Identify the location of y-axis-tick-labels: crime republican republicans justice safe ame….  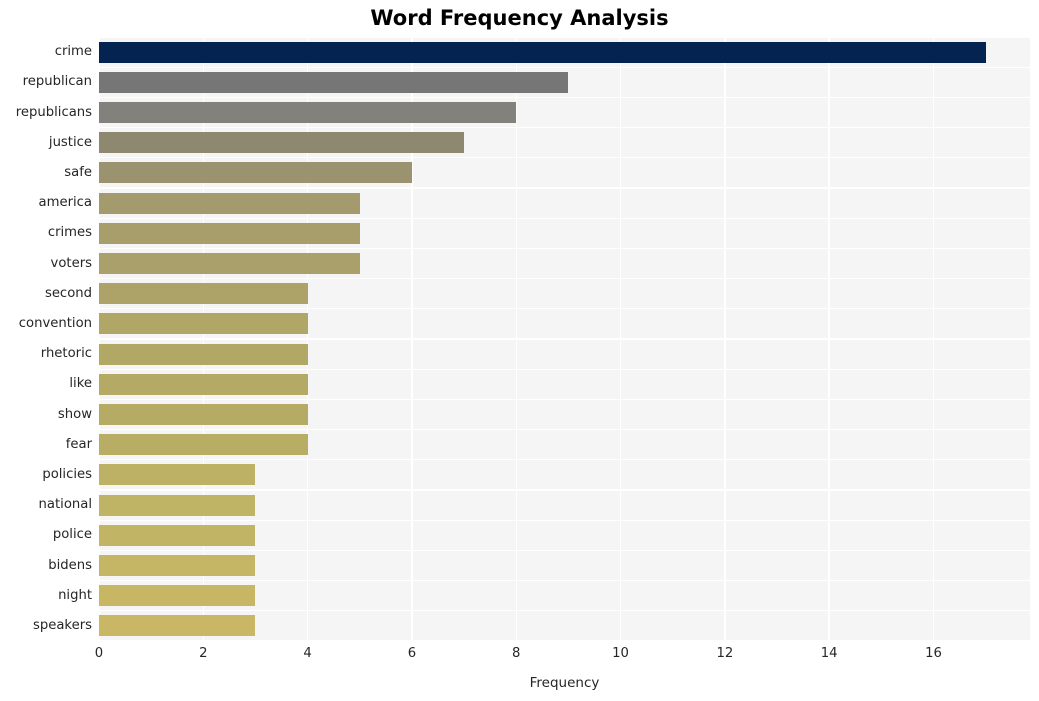
(46, 339).